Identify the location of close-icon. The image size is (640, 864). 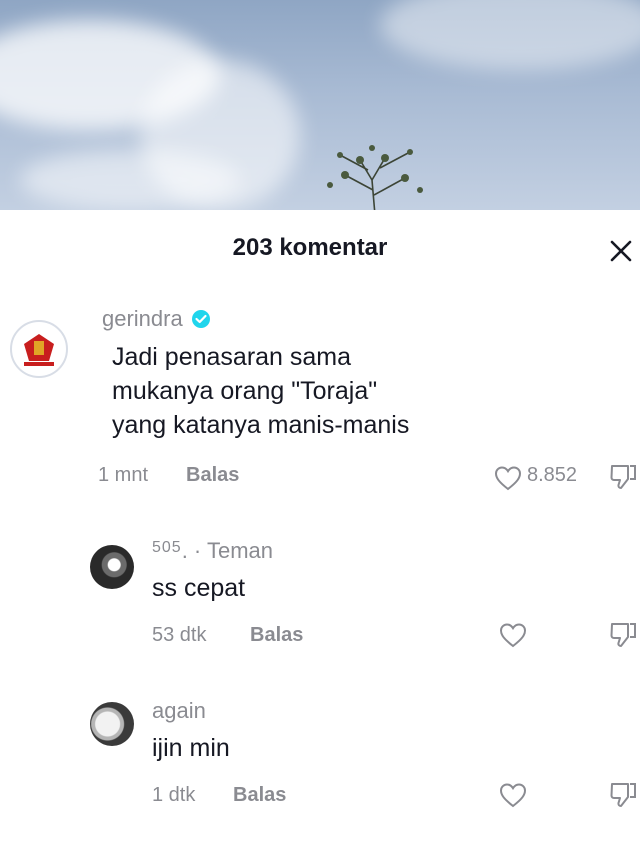
(621, 251).